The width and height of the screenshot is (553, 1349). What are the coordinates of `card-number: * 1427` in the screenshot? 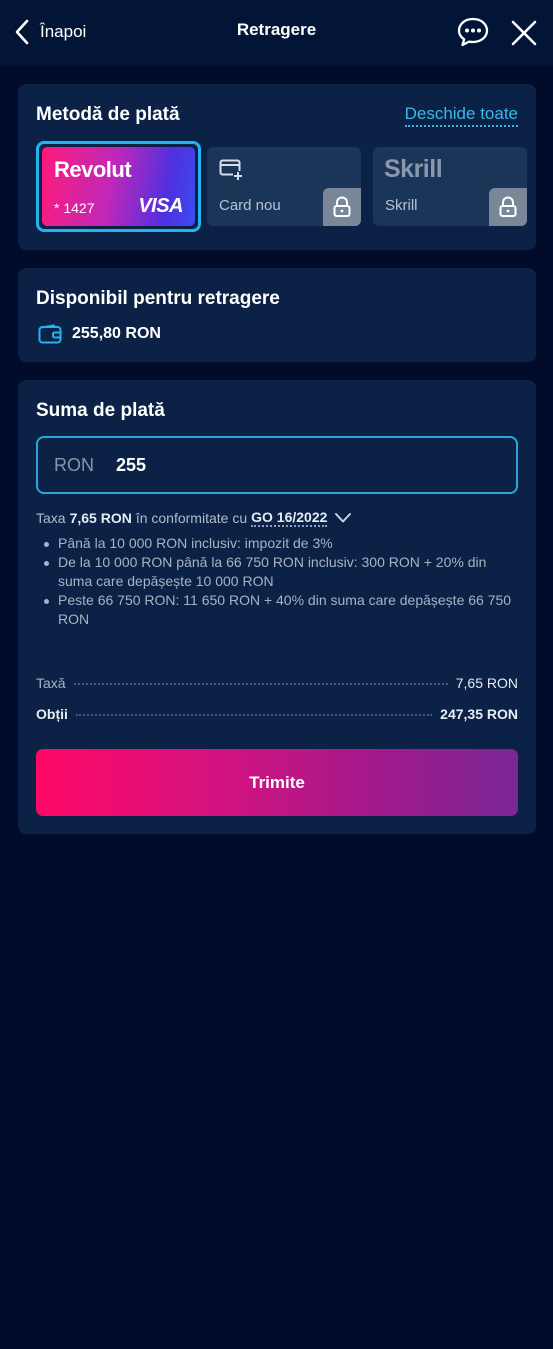 It's located at (74, 208).